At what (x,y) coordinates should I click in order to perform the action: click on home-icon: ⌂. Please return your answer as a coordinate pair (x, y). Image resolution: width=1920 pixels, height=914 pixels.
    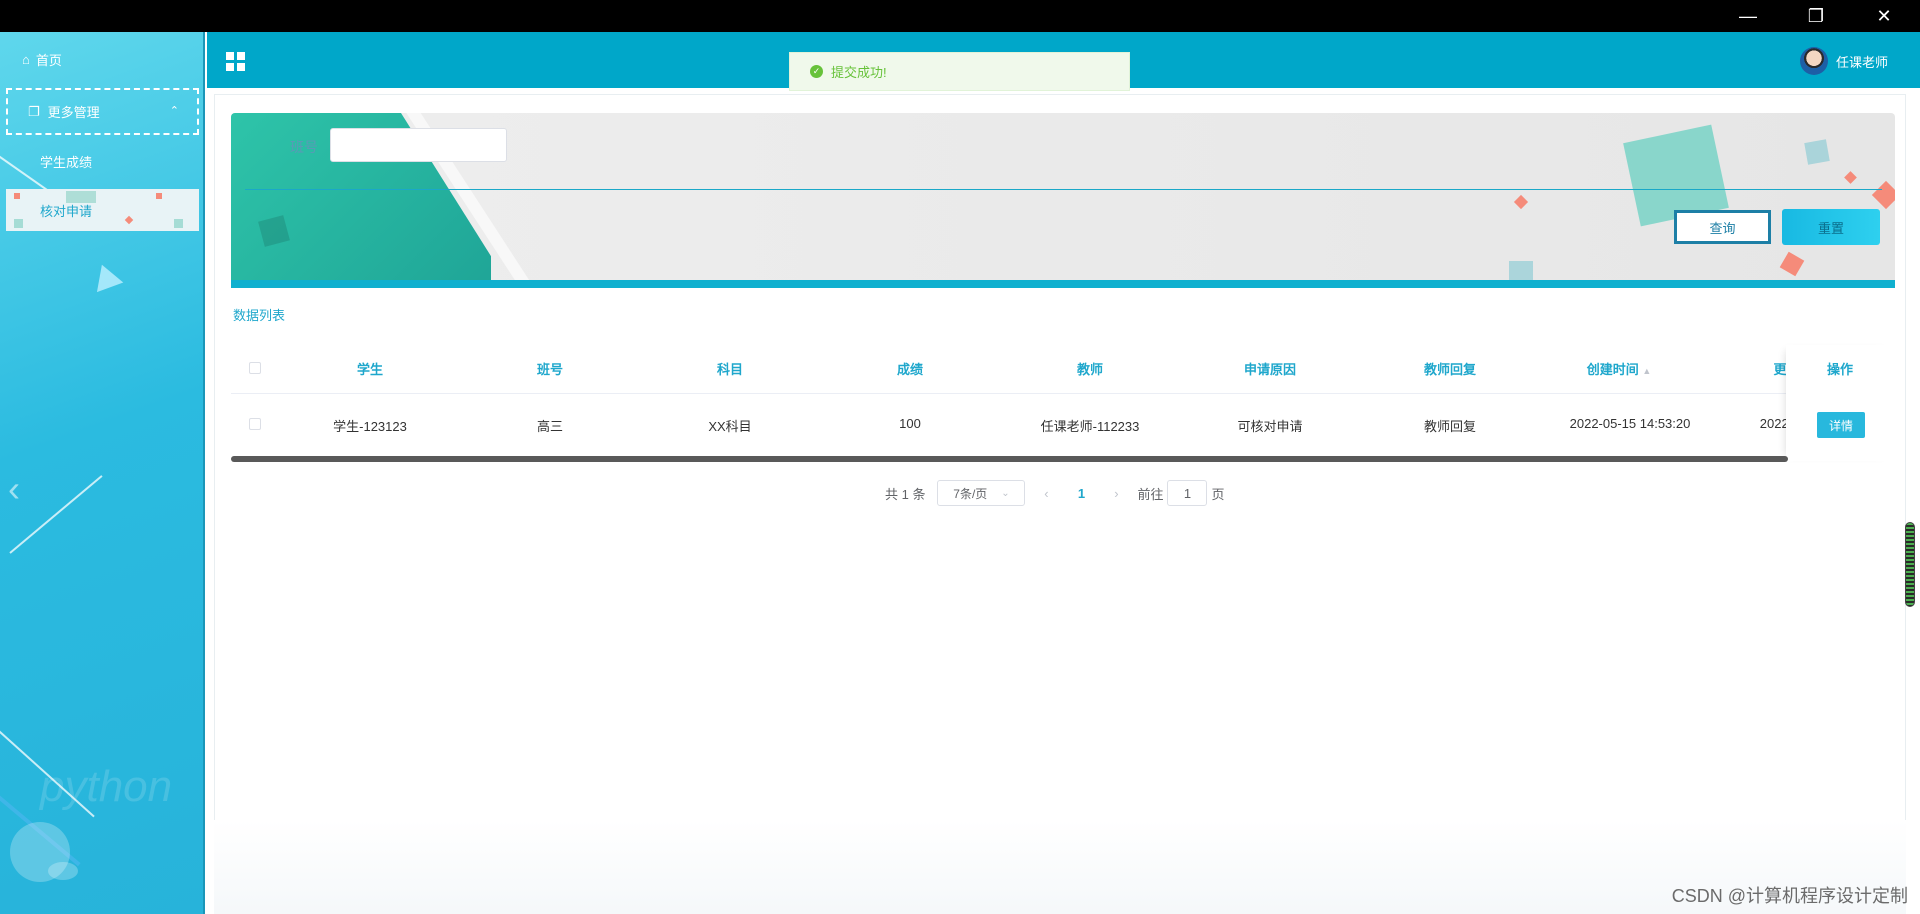
    Looking at the image, I should click on (26, 59).